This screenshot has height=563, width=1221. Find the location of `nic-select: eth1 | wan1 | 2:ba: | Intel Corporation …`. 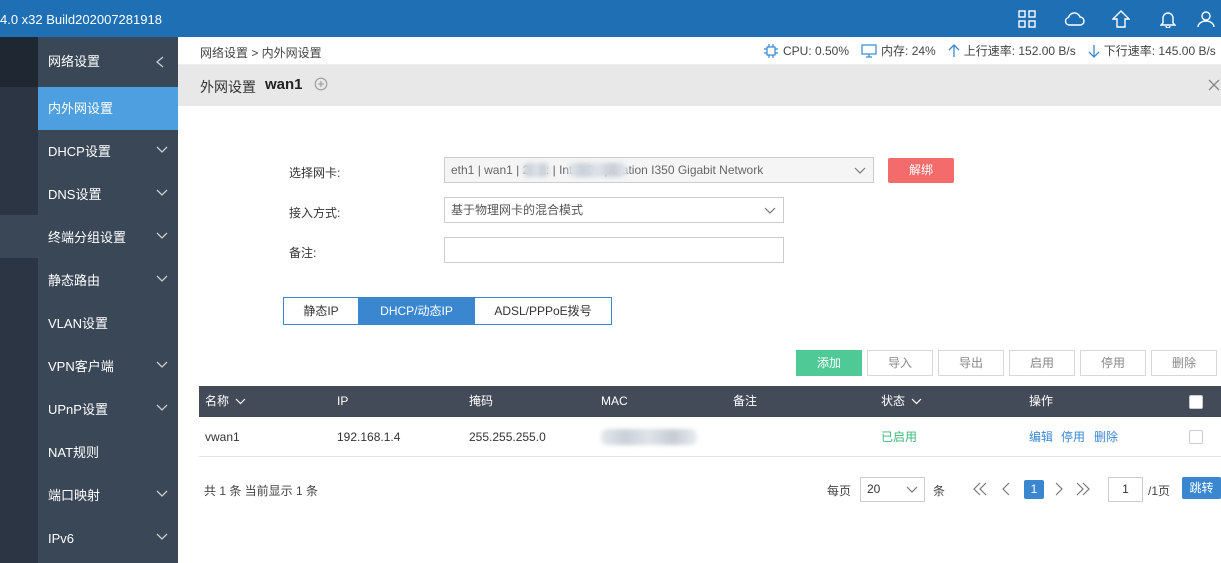

nic-select: eth1 | wan1 | 2:ba: | Intel Corporation … is located at coordinates (659, 170).